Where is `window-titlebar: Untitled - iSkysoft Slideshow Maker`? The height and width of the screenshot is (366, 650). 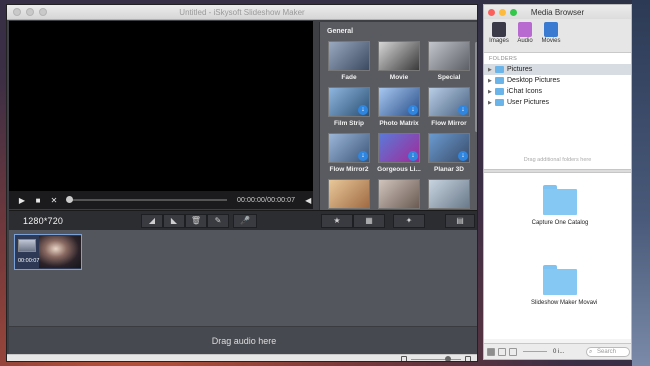 window-titlebar: Untitled - iSkysoft Slideshow Maker is located at coordinates (242, 12).